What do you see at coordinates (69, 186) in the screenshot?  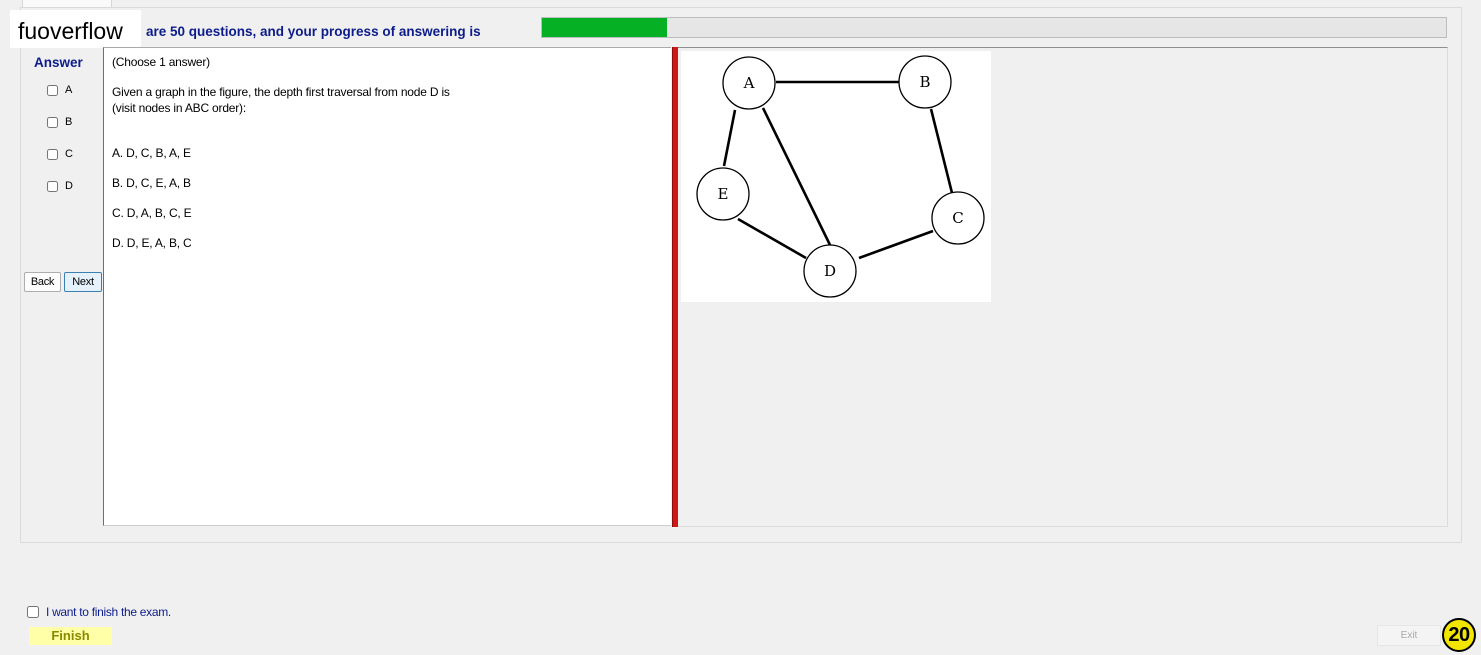 I see `answer-option-label: D` at bounding box center [69, 186].